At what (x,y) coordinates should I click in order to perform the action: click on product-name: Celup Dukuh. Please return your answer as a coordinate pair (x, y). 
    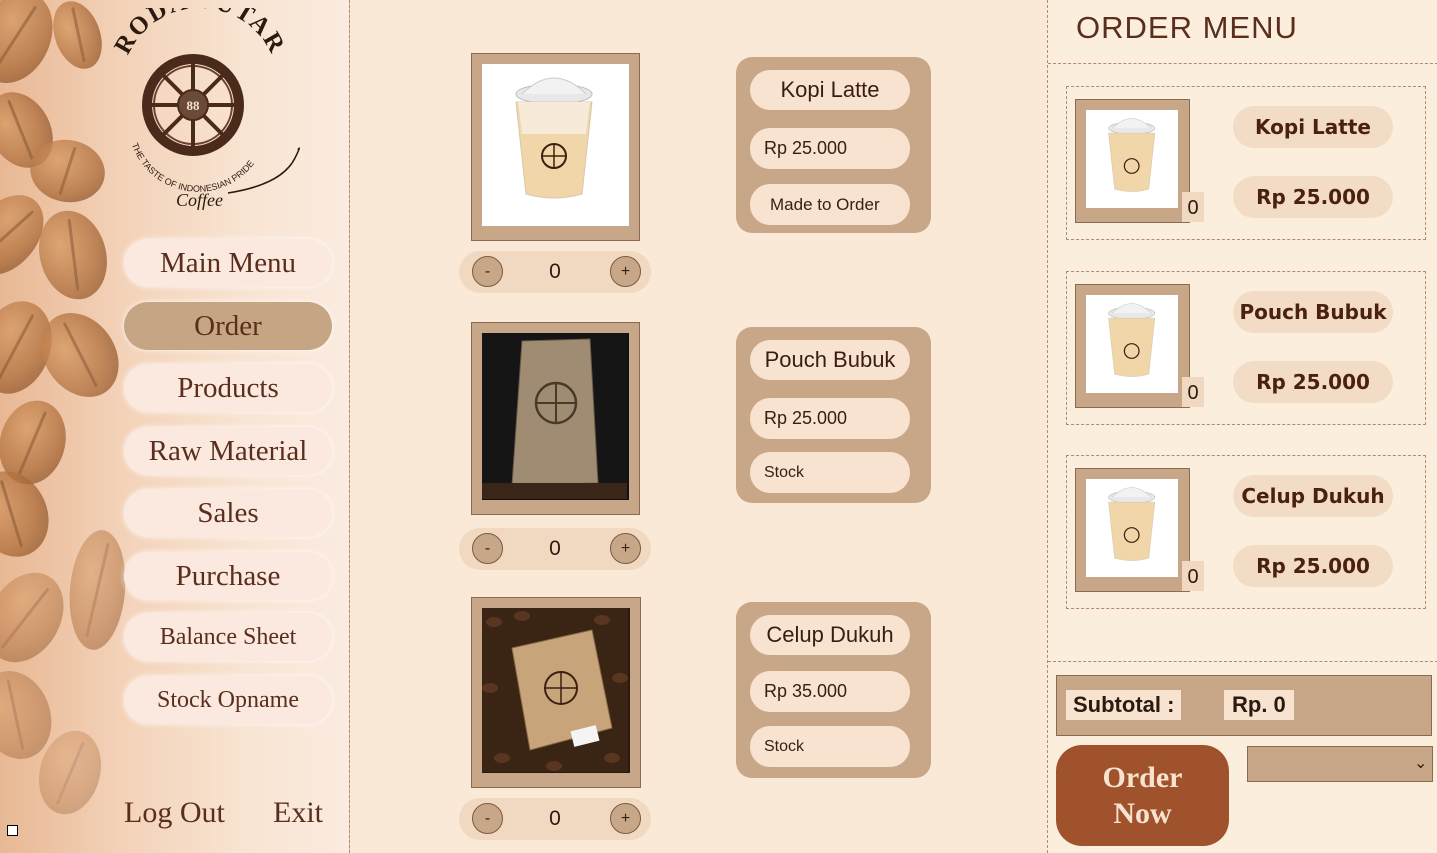
    Looking at the image, I should click on (830, 635).